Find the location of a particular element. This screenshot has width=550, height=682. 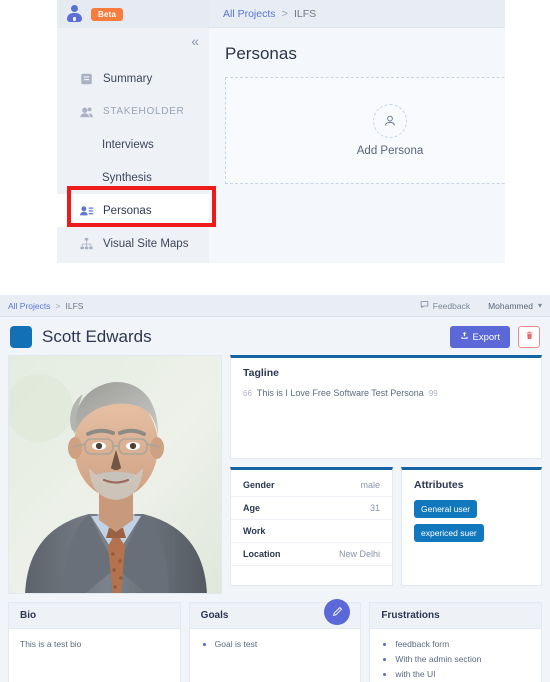

list-item: With the admin section is located at coordinates (462, 659).